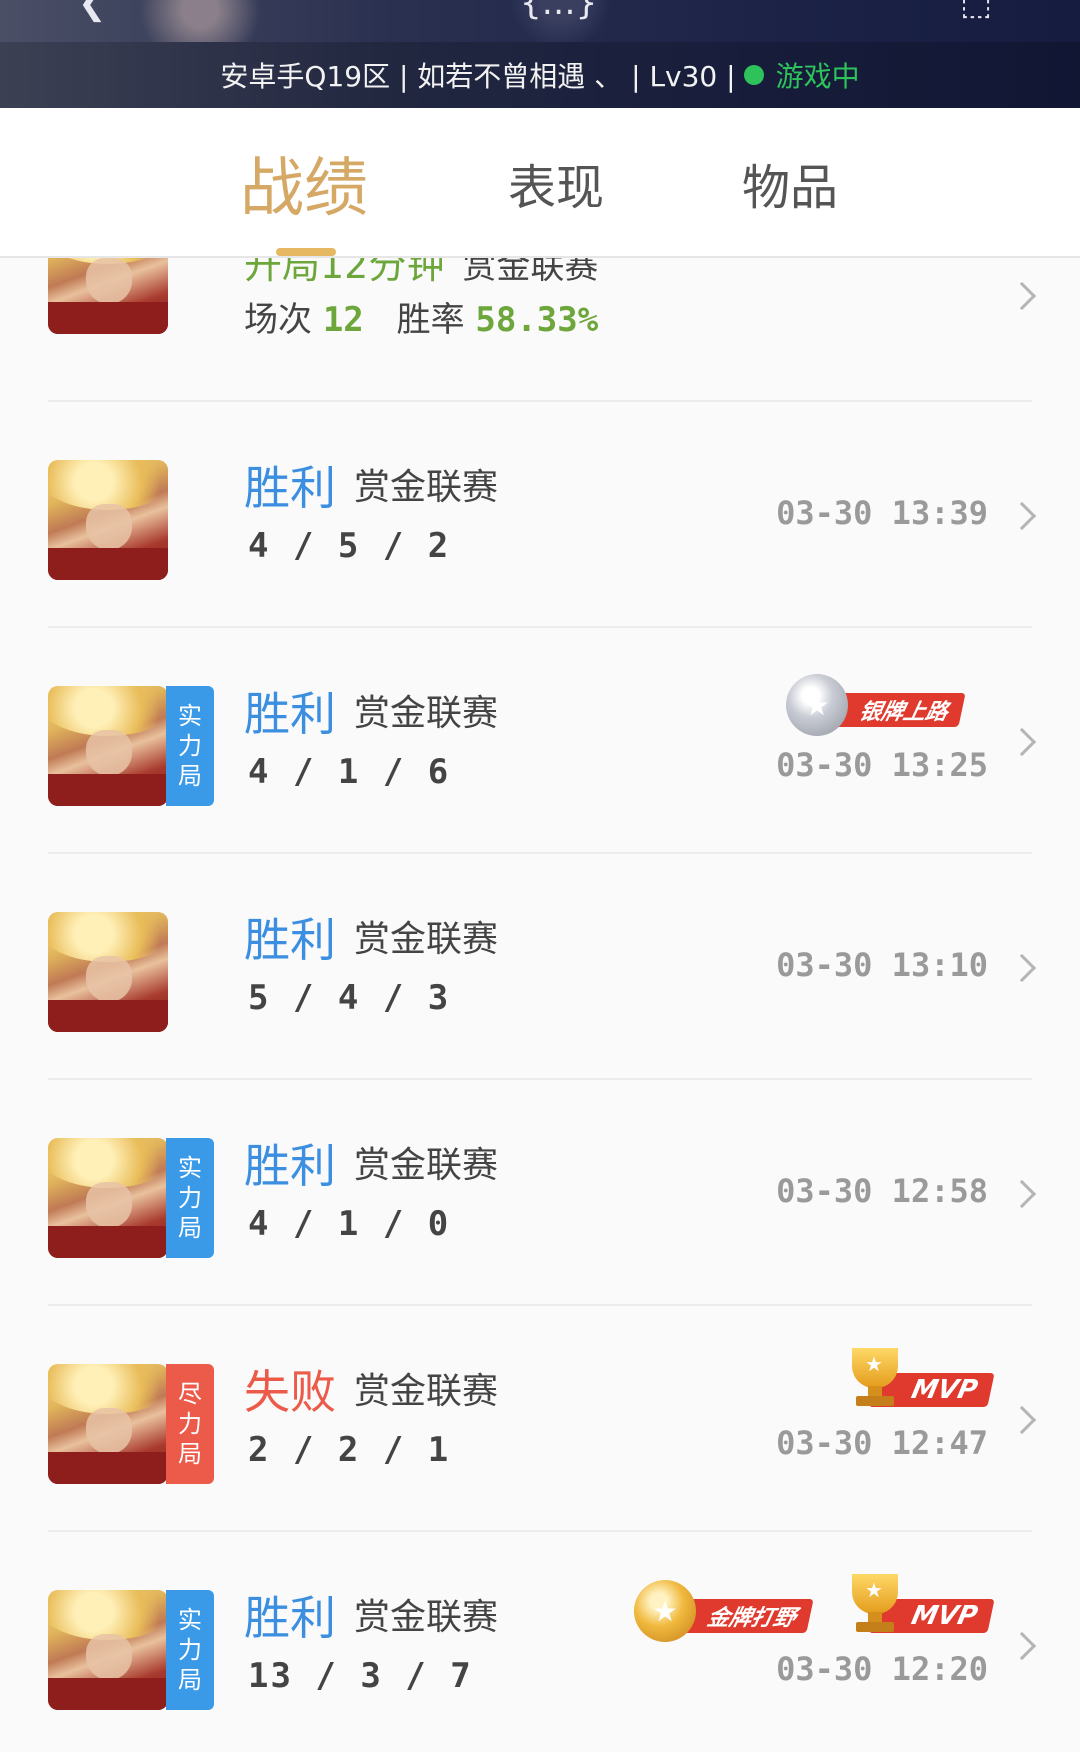 This screenshot has height=1752, width=1080. What do you see at coordinates (540, 1193) in the screenshot?
I see `match-row: 实力局 胜利 赏金联赛 4 / 1 / 0 03-30 12:58` at bounding box center [540, 1193].